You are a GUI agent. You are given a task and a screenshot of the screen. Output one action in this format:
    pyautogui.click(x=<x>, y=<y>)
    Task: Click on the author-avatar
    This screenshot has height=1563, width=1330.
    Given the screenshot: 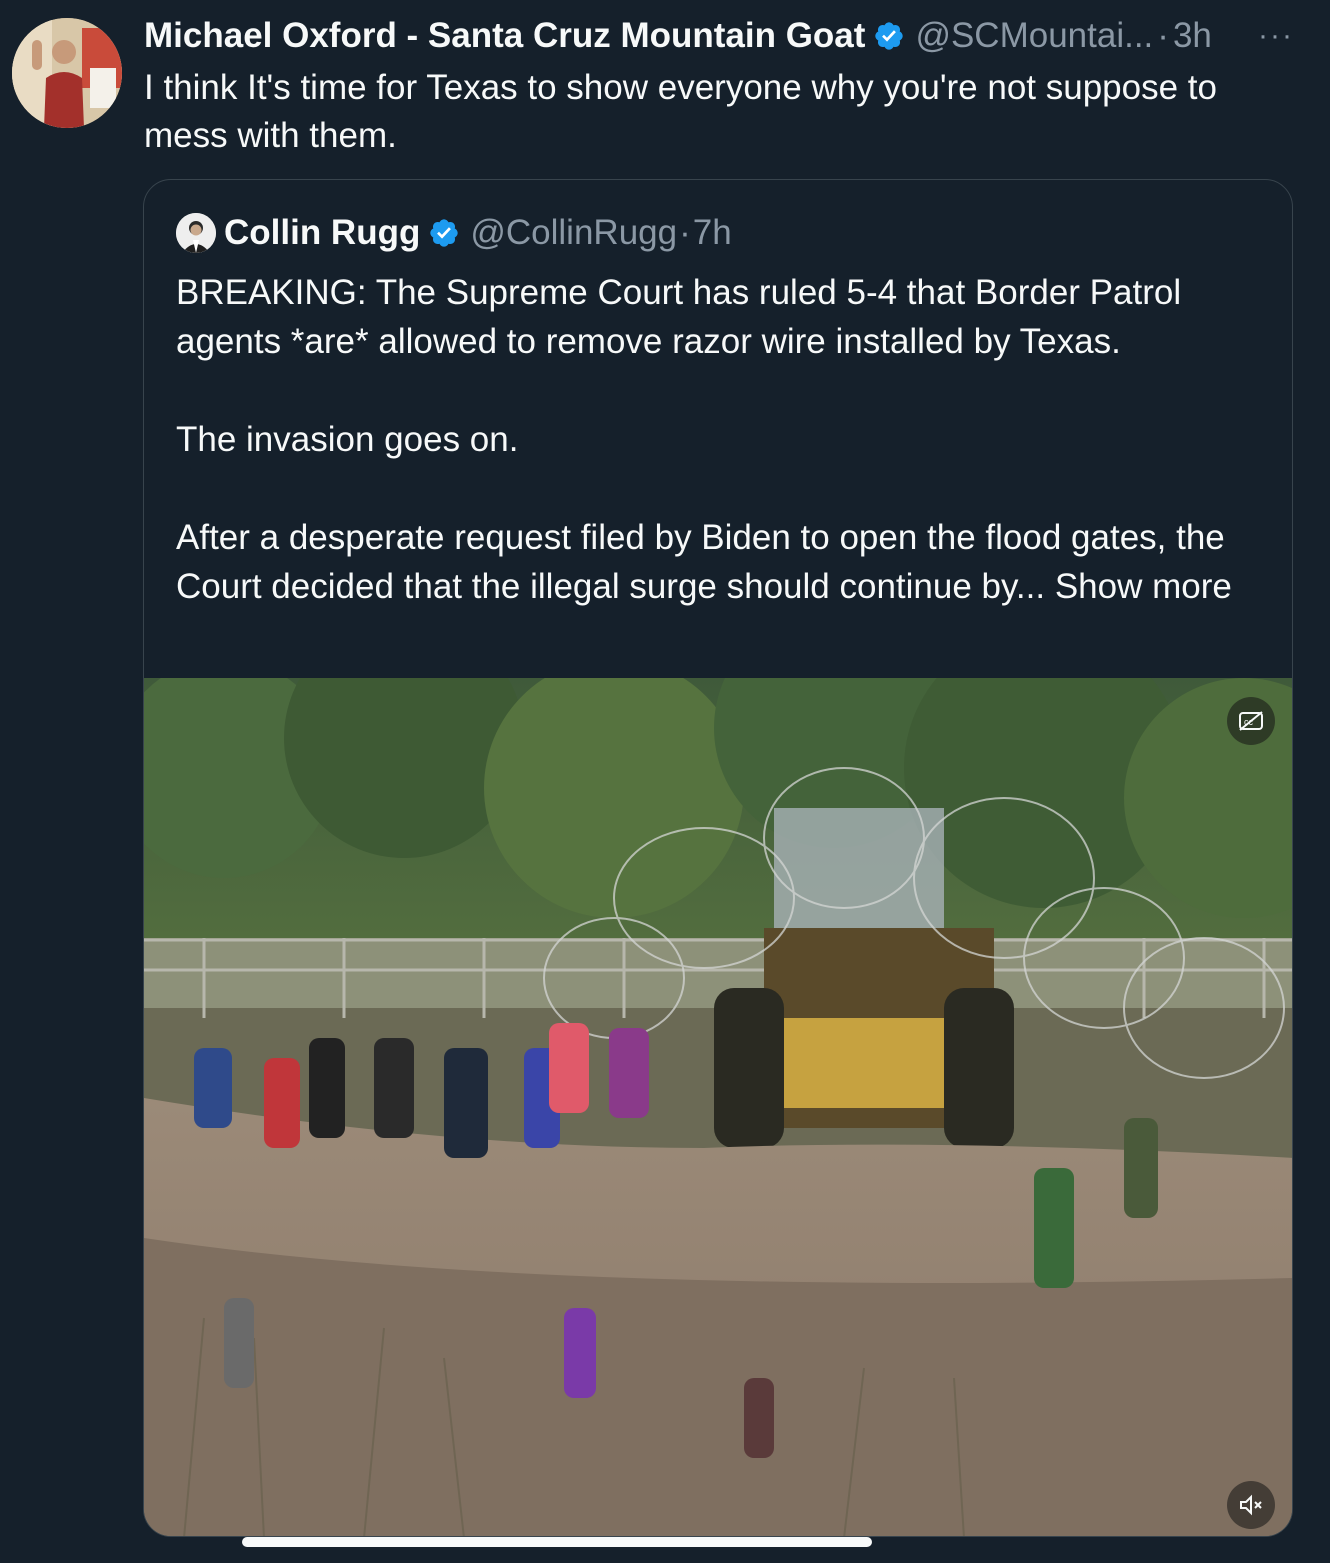 What is the action you would take?
    pyautogui.click(x=67, y=73)
    